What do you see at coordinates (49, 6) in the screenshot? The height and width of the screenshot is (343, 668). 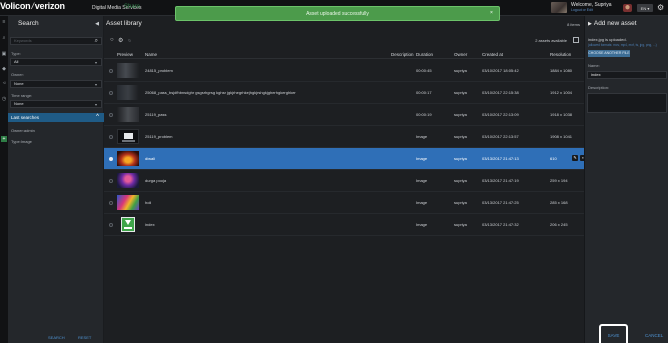 I see `brand-verizon: verizon` at bounding box center [49, 6].